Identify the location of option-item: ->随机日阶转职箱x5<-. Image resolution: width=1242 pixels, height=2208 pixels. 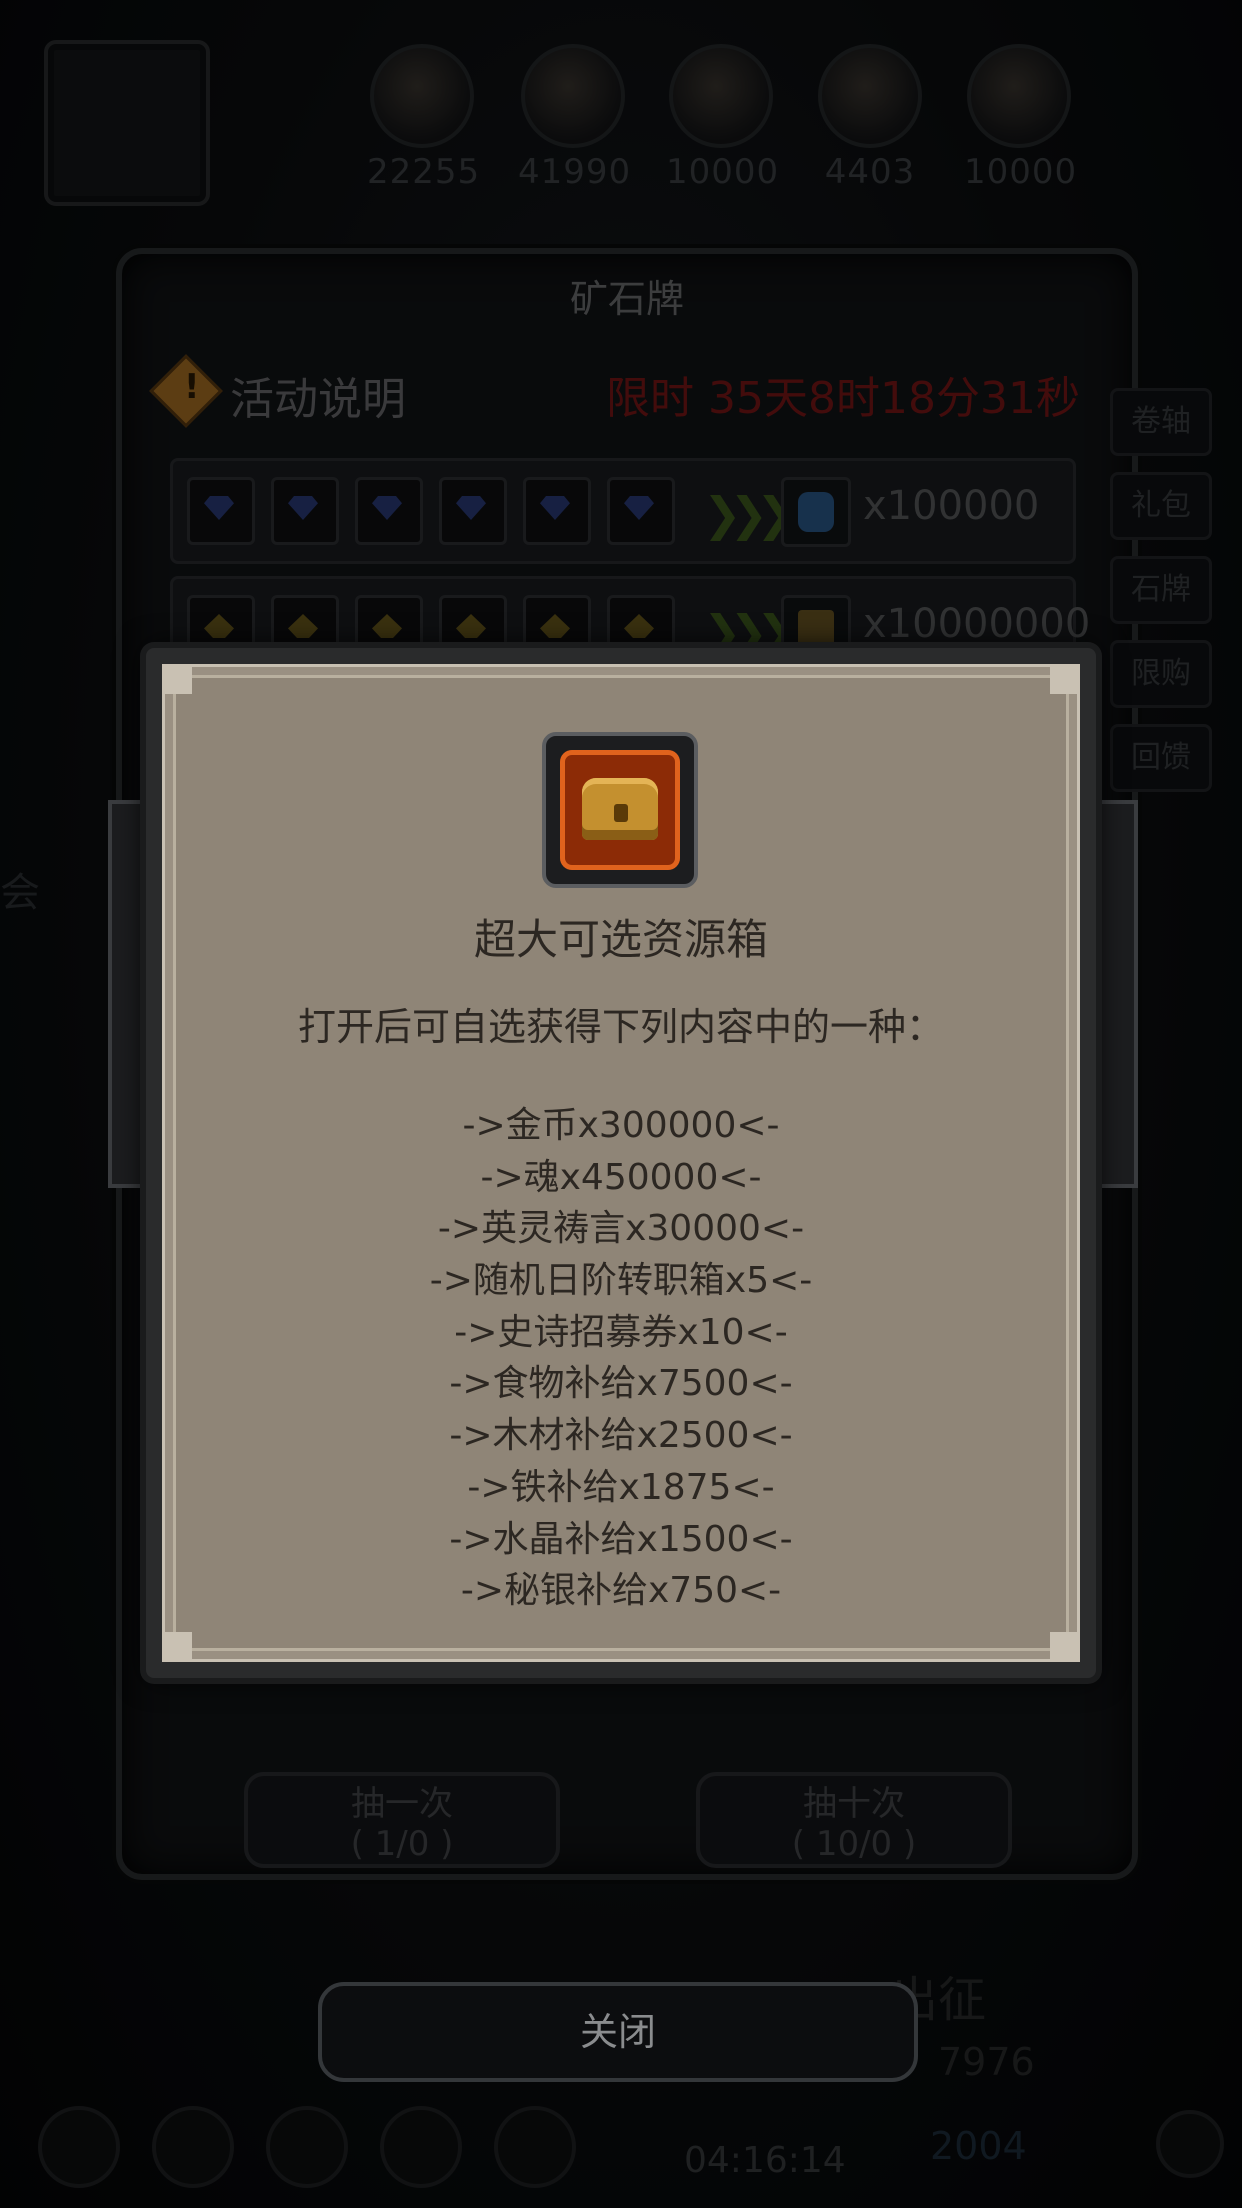
(621, 1281).